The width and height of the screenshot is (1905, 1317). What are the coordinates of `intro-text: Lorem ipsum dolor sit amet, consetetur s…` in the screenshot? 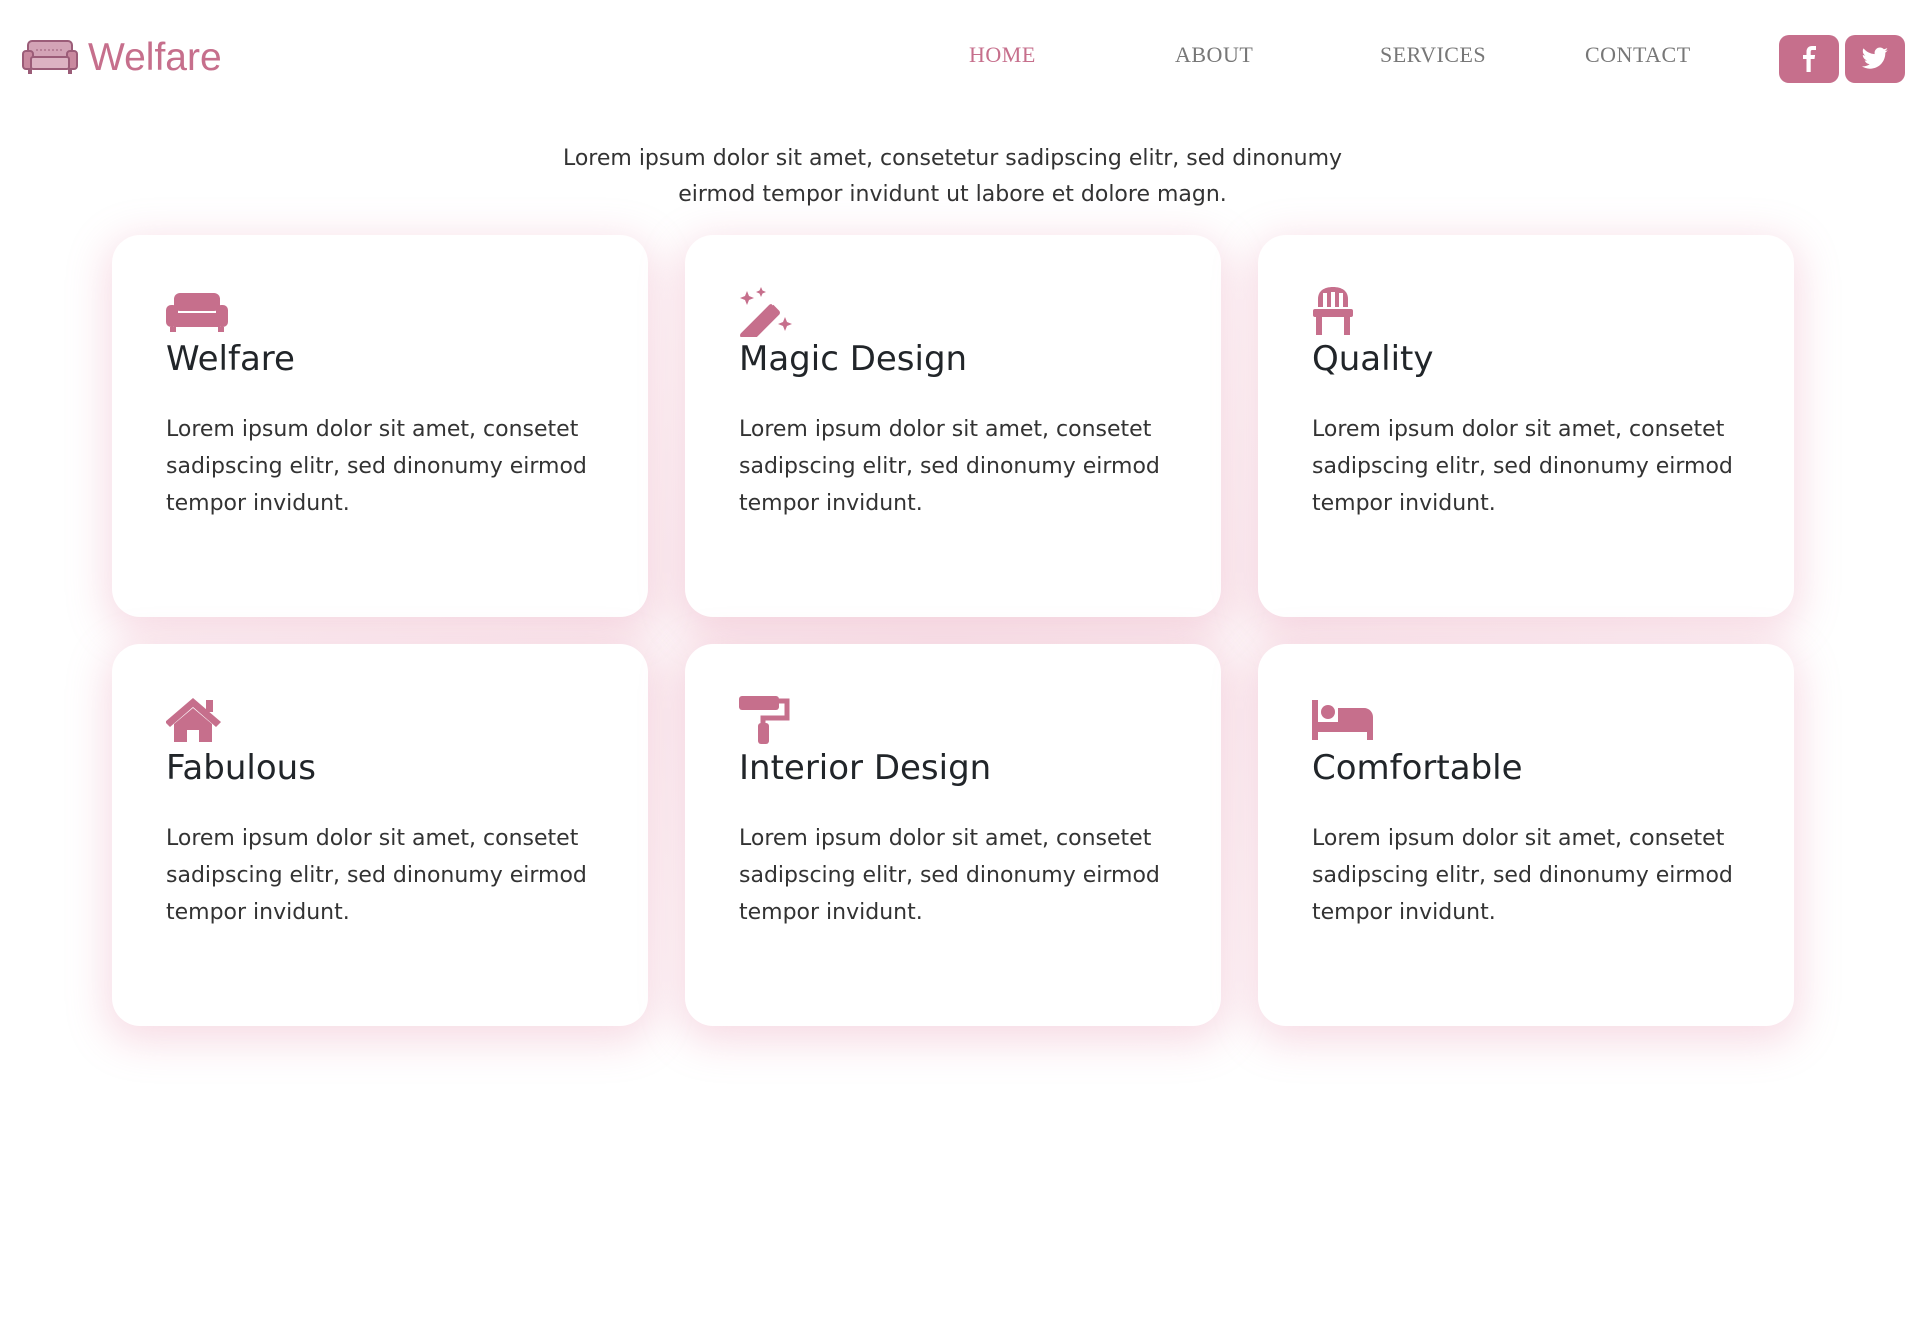 It's located at (952, 177).